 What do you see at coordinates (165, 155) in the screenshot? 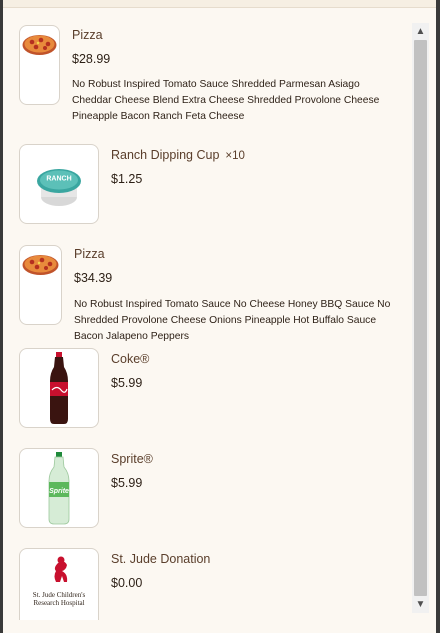
I see `item-name: Ranch Dipping Cup` at bounding box center [165, 155].